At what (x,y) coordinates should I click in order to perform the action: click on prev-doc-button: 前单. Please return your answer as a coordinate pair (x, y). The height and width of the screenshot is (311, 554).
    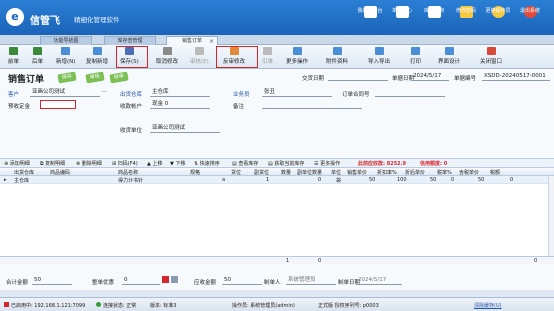
    Looking at the image, I should click on (13, 57).